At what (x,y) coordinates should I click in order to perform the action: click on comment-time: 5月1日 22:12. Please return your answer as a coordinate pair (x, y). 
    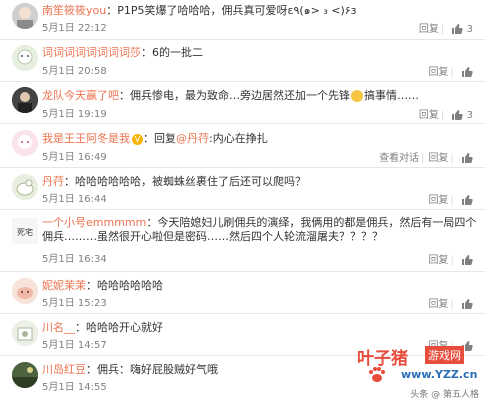
    Looking at the image, I should click on (74, 28).